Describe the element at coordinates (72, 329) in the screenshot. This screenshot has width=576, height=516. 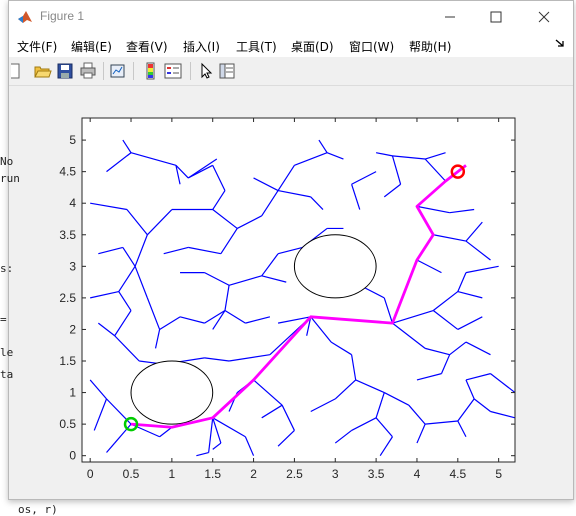
I see `y-tick-label: 2` at that location.